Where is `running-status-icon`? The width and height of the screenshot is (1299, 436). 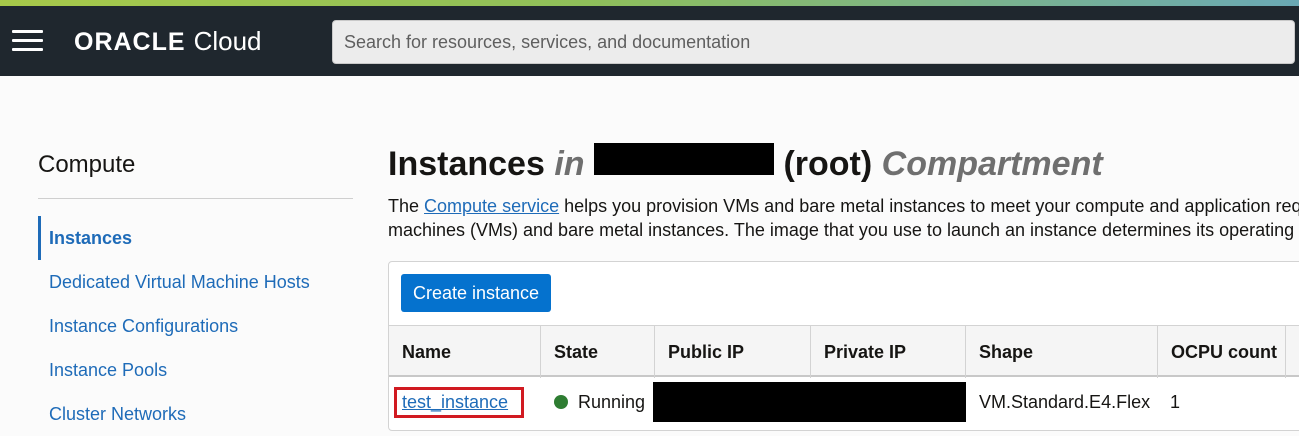
running-status-icon is located at coordinates (561, 402).